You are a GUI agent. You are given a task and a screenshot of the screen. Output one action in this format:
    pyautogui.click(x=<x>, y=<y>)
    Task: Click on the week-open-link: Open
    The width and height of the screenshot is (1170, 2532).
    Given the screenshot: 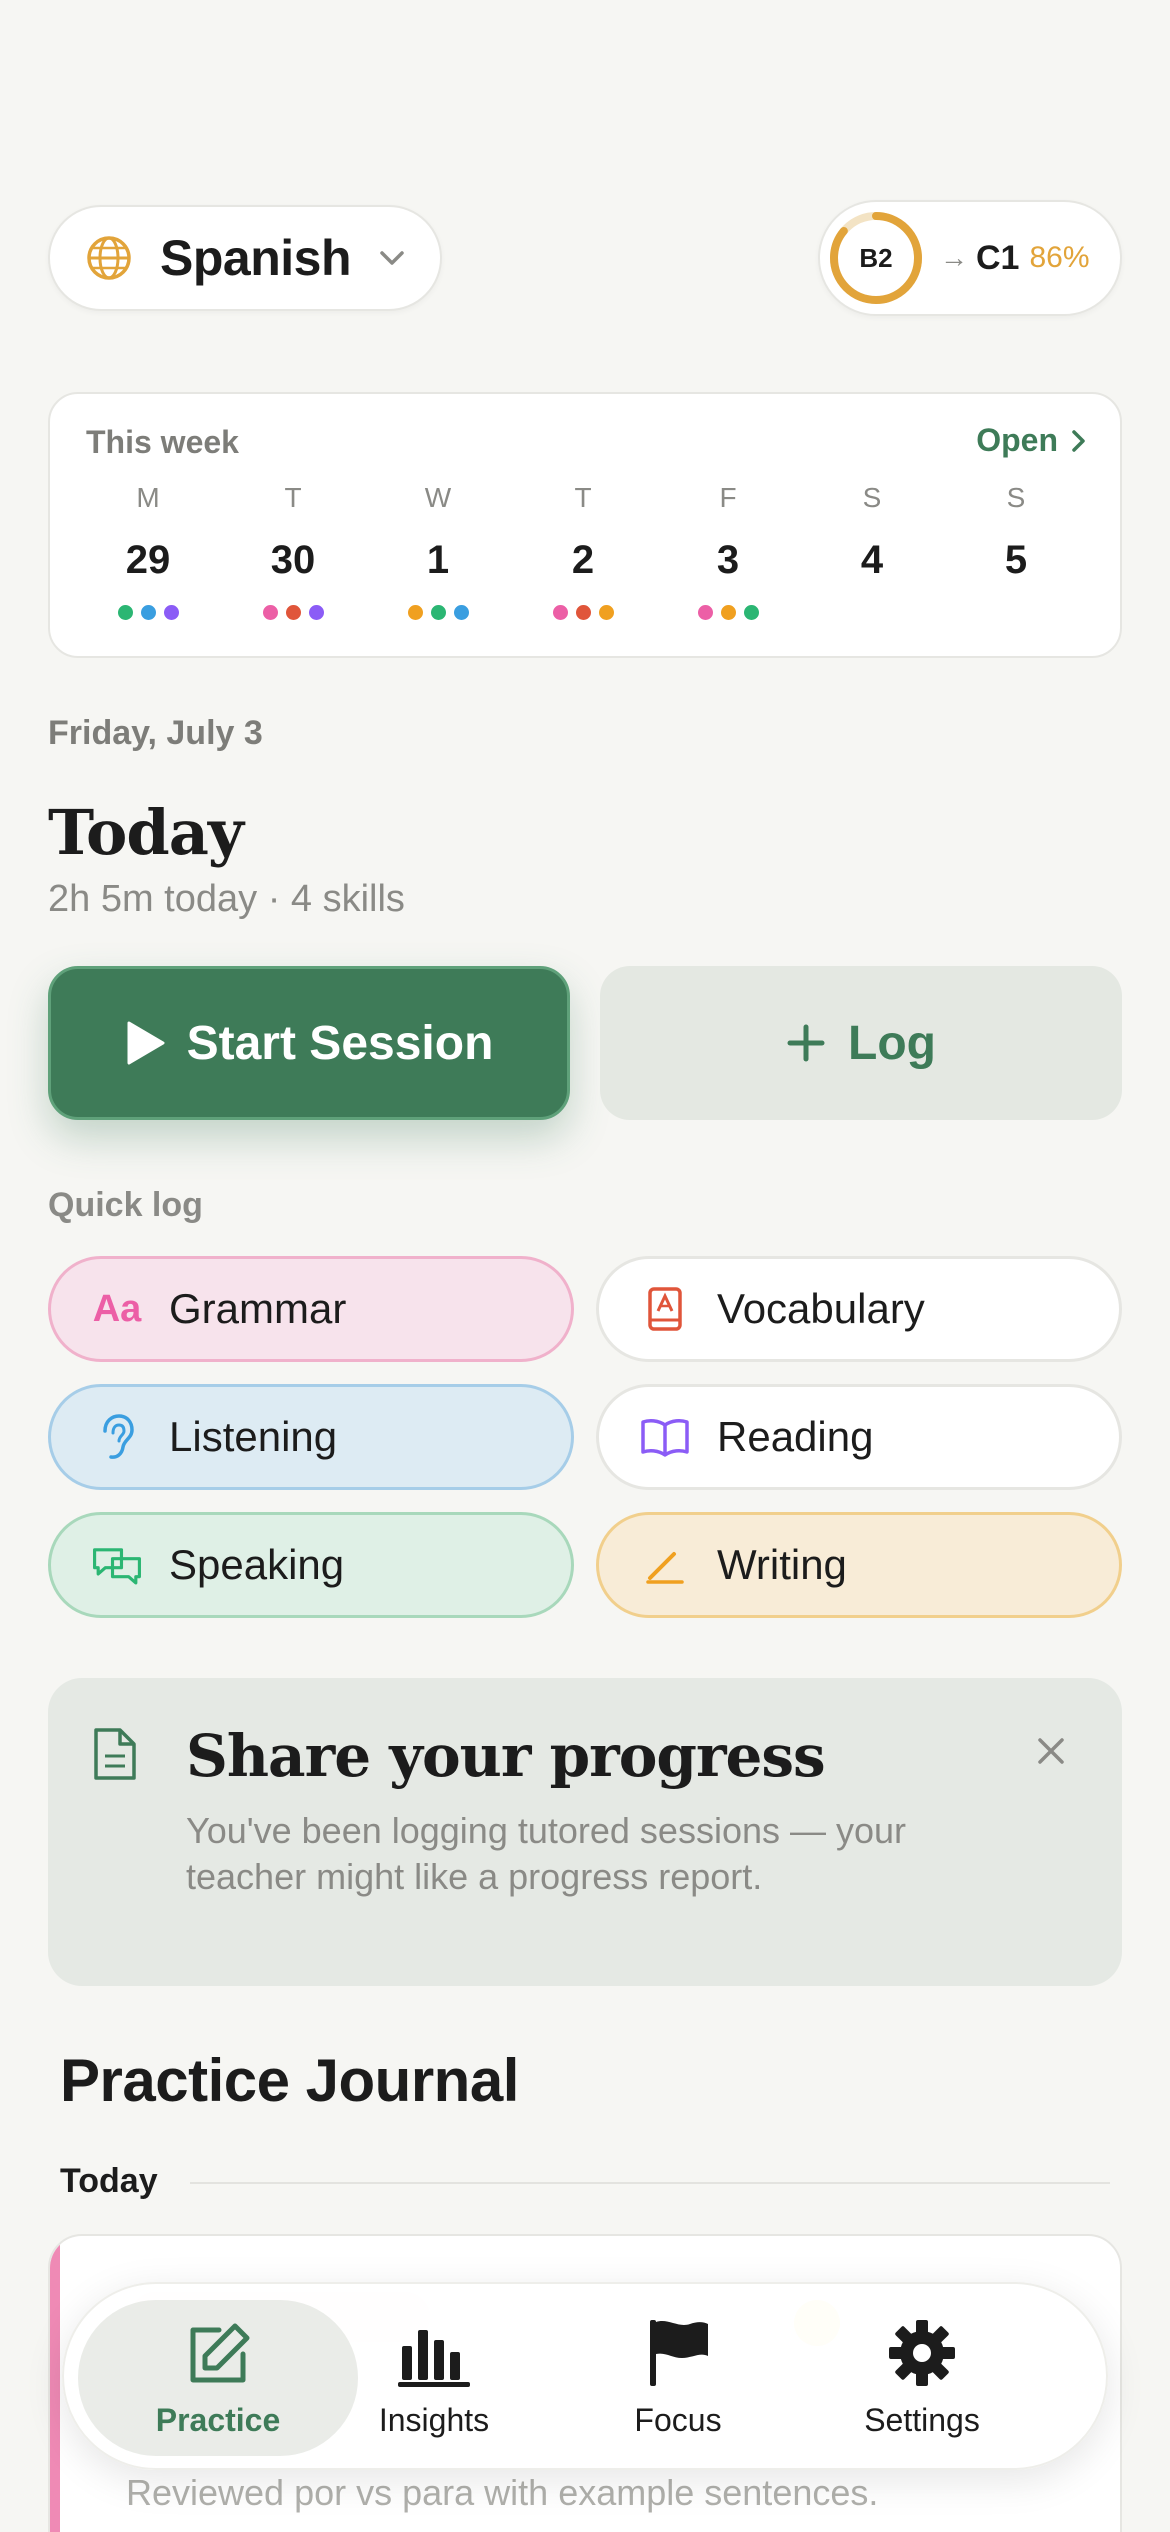 What is the action you would take?
    pyautogui.click(x=1033, y=440)
    